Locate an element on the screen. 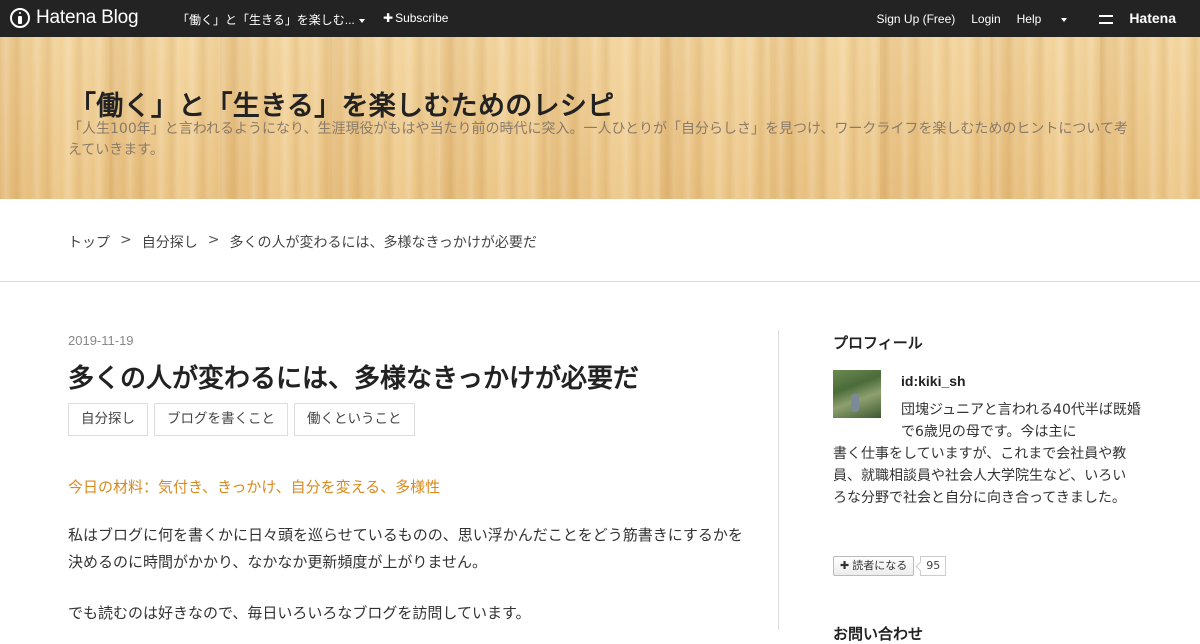  hatena-logo: Hatena is located at coordinates (1145, 18).